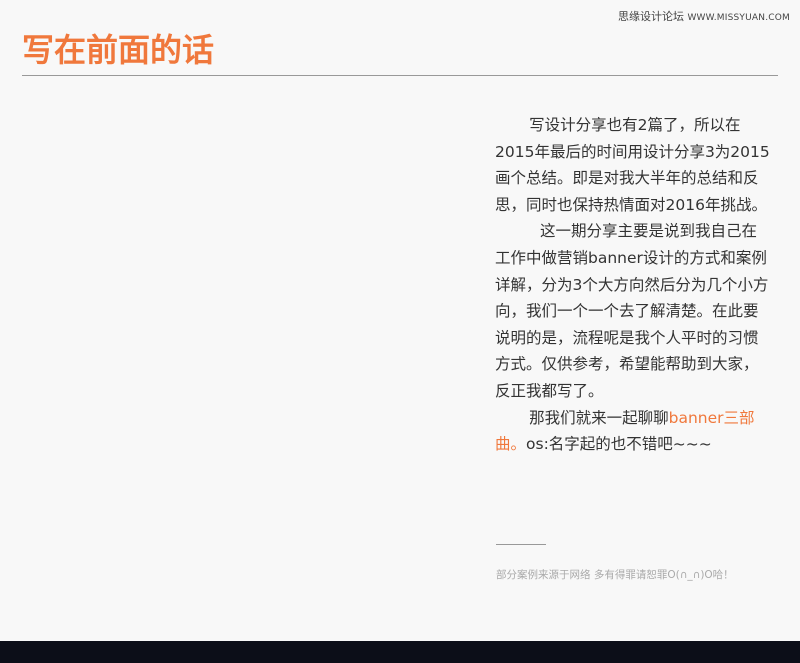 The height and width of the screenshot is (663, 800). Describe the element at coordinates (521, 544) in the screenshot. I see `note-divider` at that location.